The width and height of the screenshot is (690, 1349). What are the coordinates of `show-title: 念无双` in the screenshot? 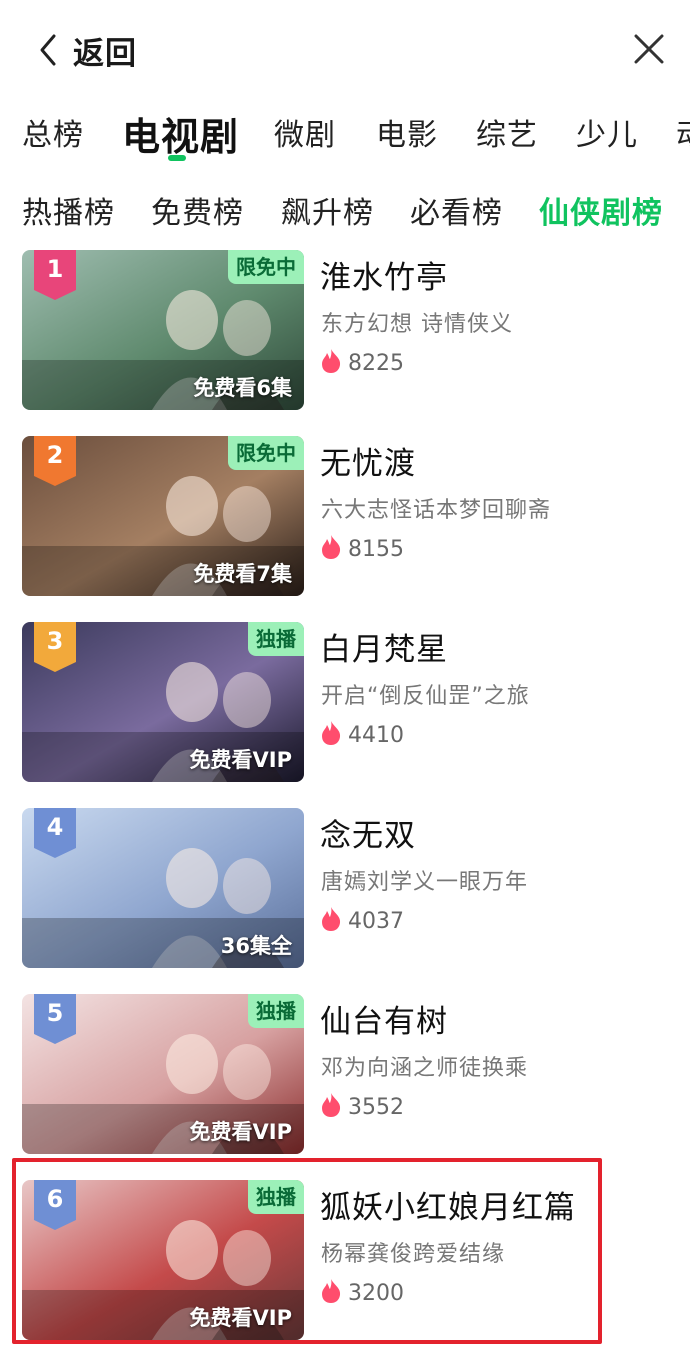 It's located at (368, 832).